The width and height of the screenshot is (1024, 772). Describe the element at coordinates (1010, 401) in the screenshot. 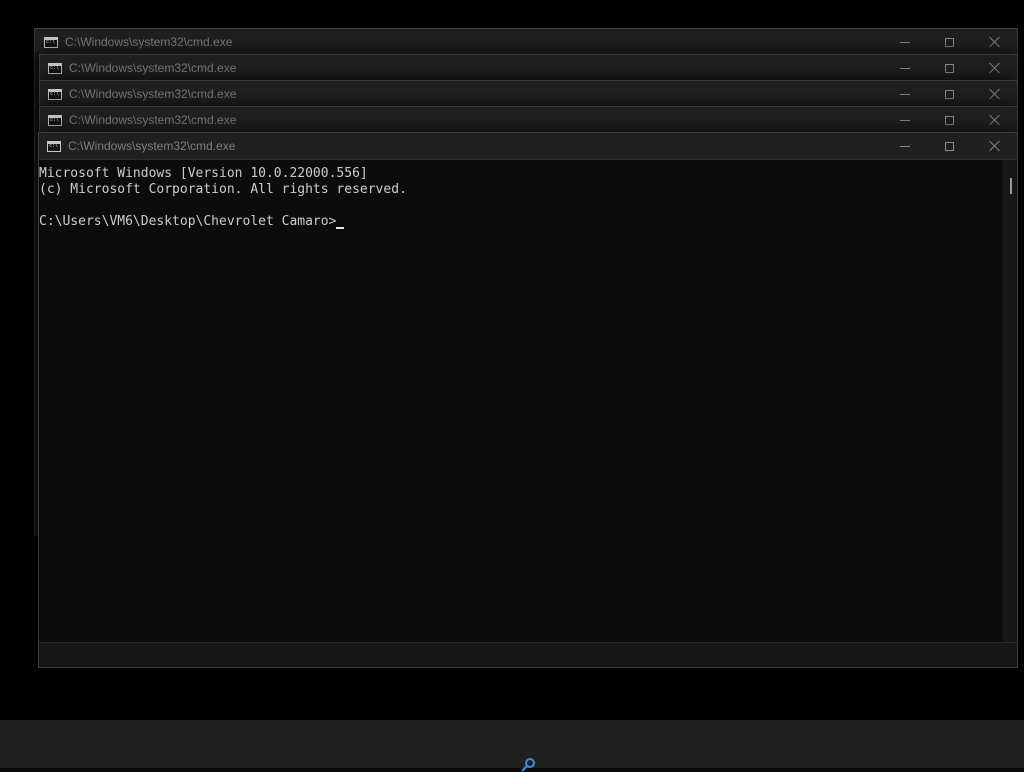

I see `vertical-scrollbar` at that location.